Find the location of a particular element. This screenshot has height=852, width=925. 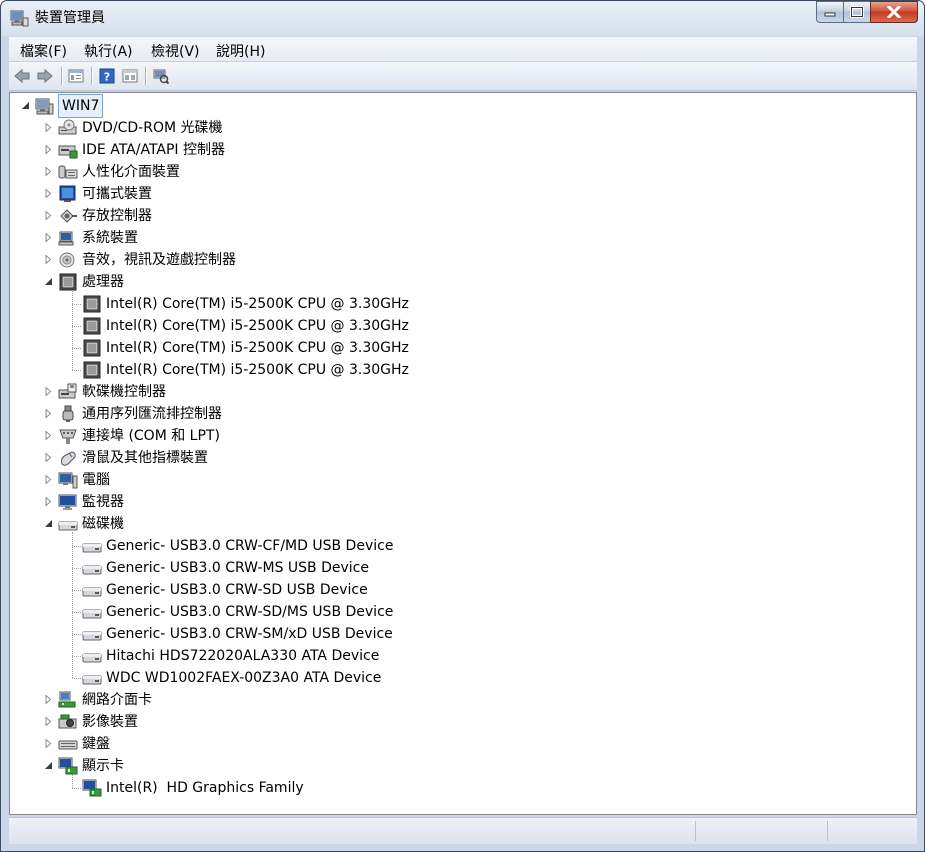

tree-device-node: Generic- USB3.0 CRW-SD USB Device is located at coordinates (225, 590).